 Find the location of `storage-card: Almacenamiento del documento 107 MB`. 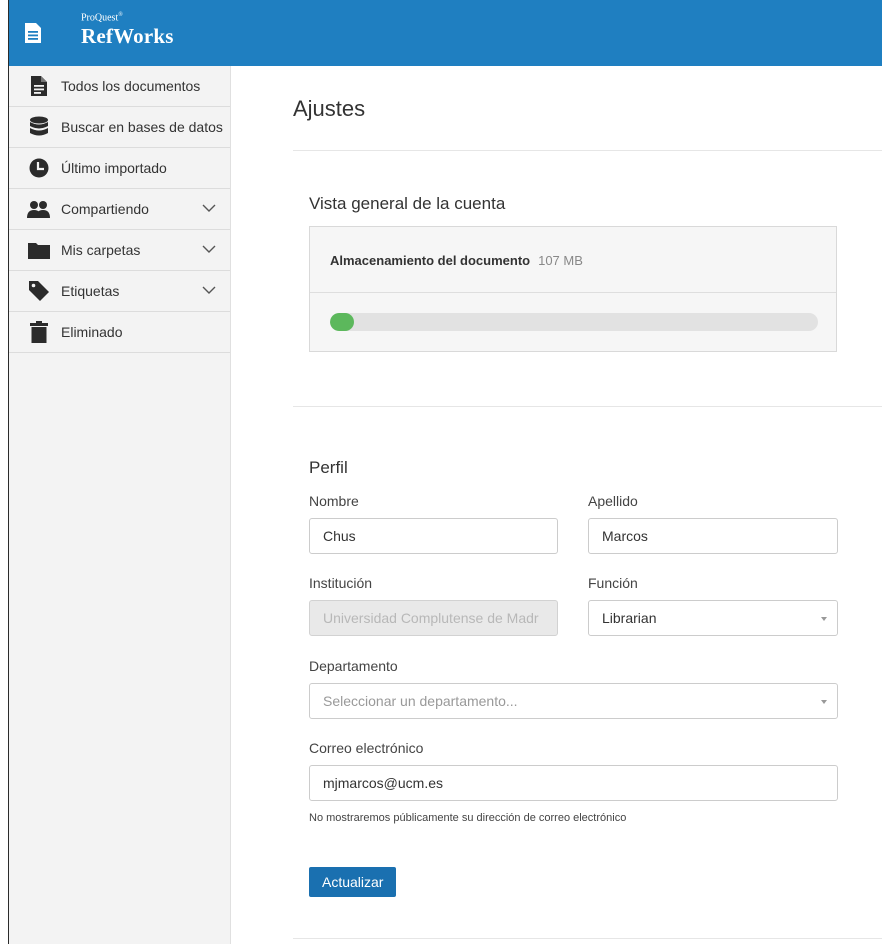

storage-card: Almacenamiento del documento 107 MB is located at coordinates (573, 289).